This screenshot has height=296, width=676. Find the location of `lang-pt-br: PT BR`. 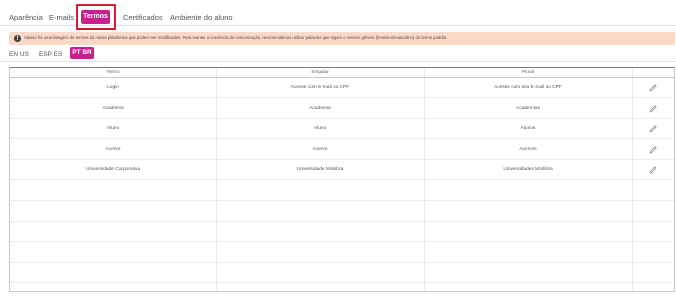

lang-pt-br: PT BR is located at coordinates (82, 53).